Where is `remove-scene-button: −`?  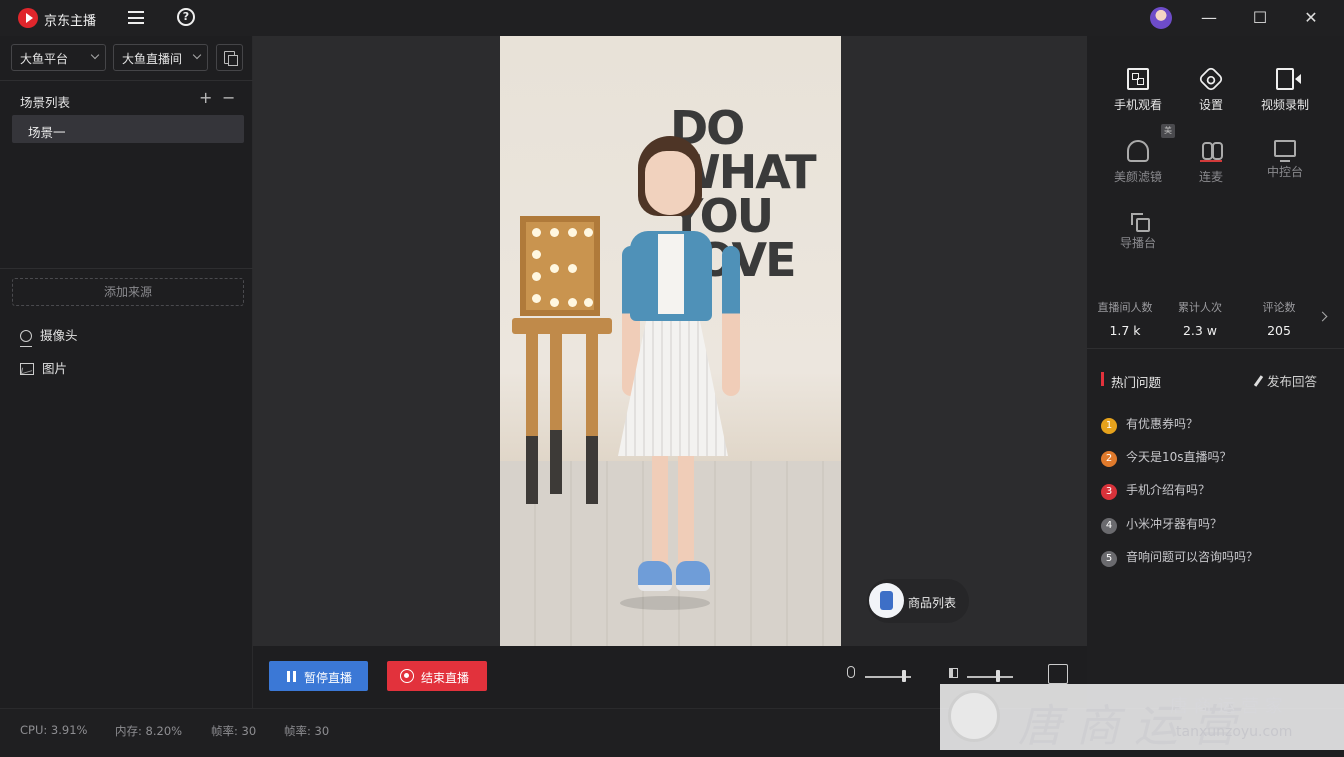
remove-scene-button: − is located at coordinates (228, 97).